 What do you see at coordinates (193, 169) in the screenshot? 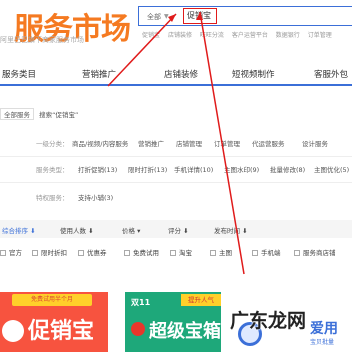
I see `filter-option: 手机详情(10)` at bounding box center [193, 169].